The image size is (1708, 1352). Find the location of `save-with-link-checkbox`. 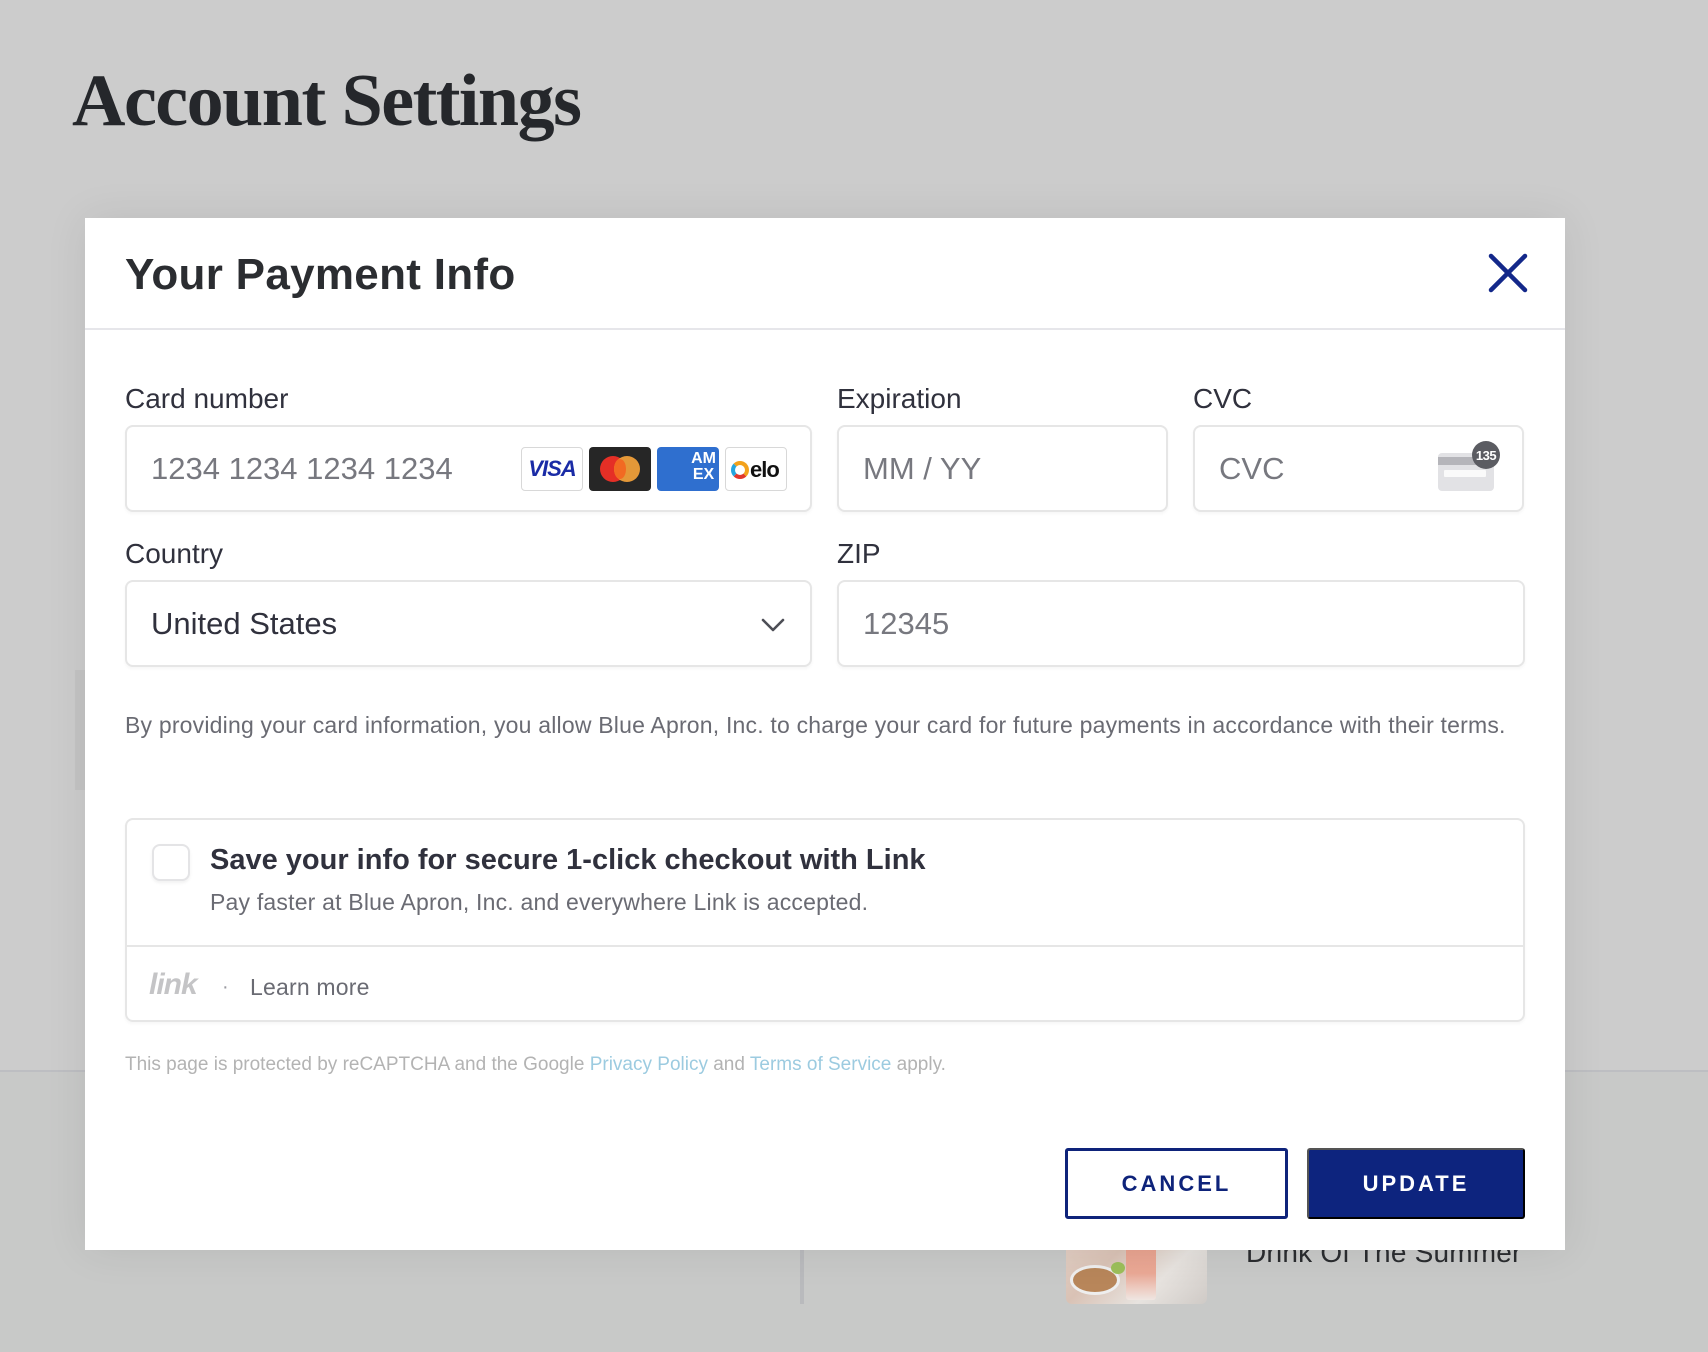

save-with-link-checkbox is located at coordinates (171, 862).